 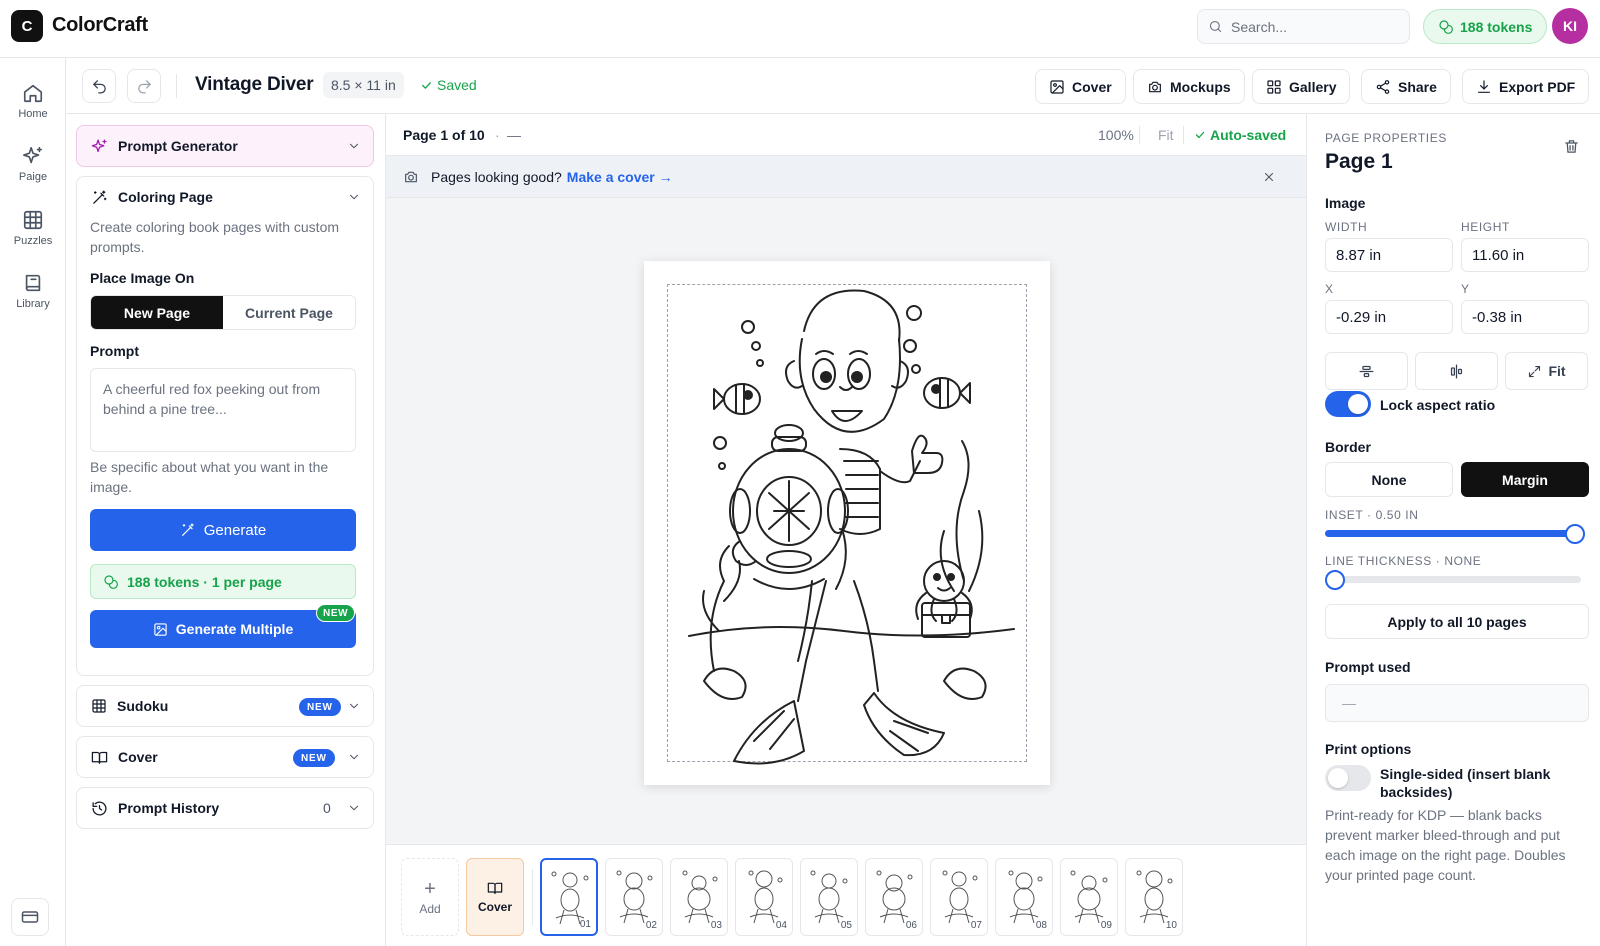 I want to click on page-thumbnail: 05, so click(x=829, y=897).